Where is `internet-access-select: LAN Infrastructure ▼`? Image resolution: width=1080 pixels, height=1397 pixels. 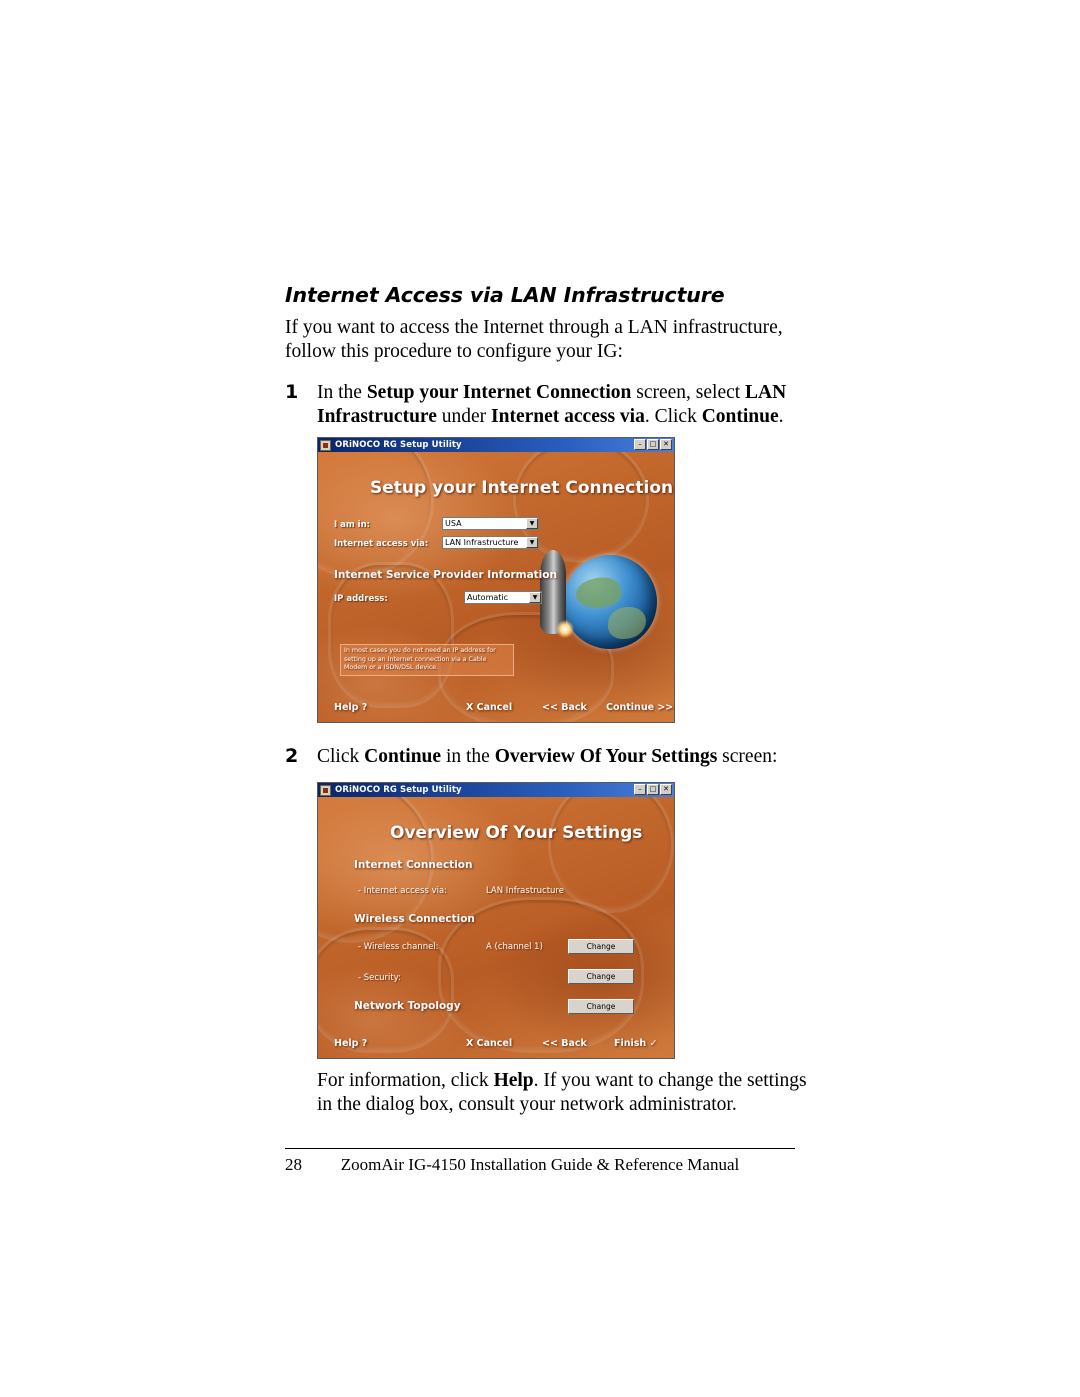
internet-access-select: LAN Infrastructure ▼ is located at coordinates (490, 542).